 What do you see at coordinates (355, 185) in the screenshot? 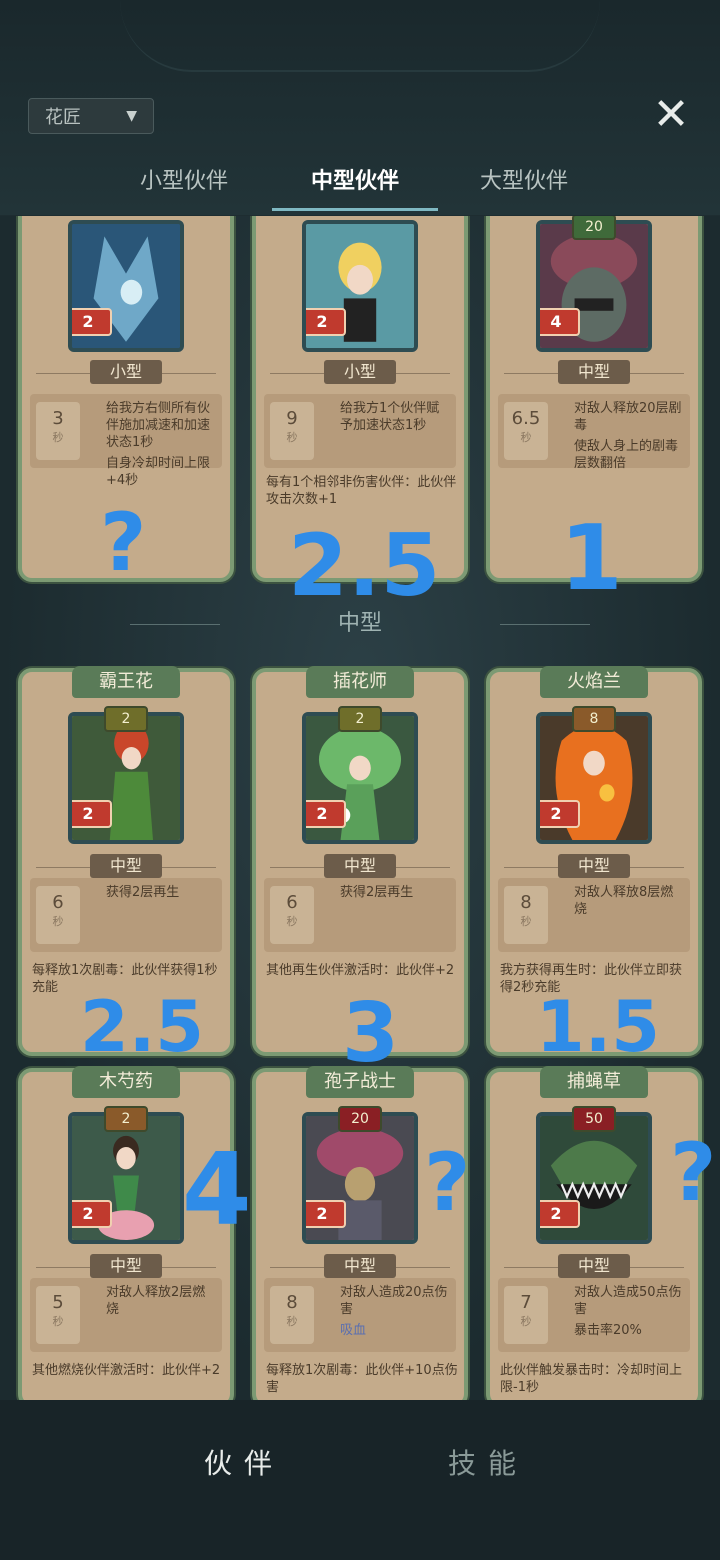
I see `tab-medium: 中型伙伴` at bounding box center [355, 185].